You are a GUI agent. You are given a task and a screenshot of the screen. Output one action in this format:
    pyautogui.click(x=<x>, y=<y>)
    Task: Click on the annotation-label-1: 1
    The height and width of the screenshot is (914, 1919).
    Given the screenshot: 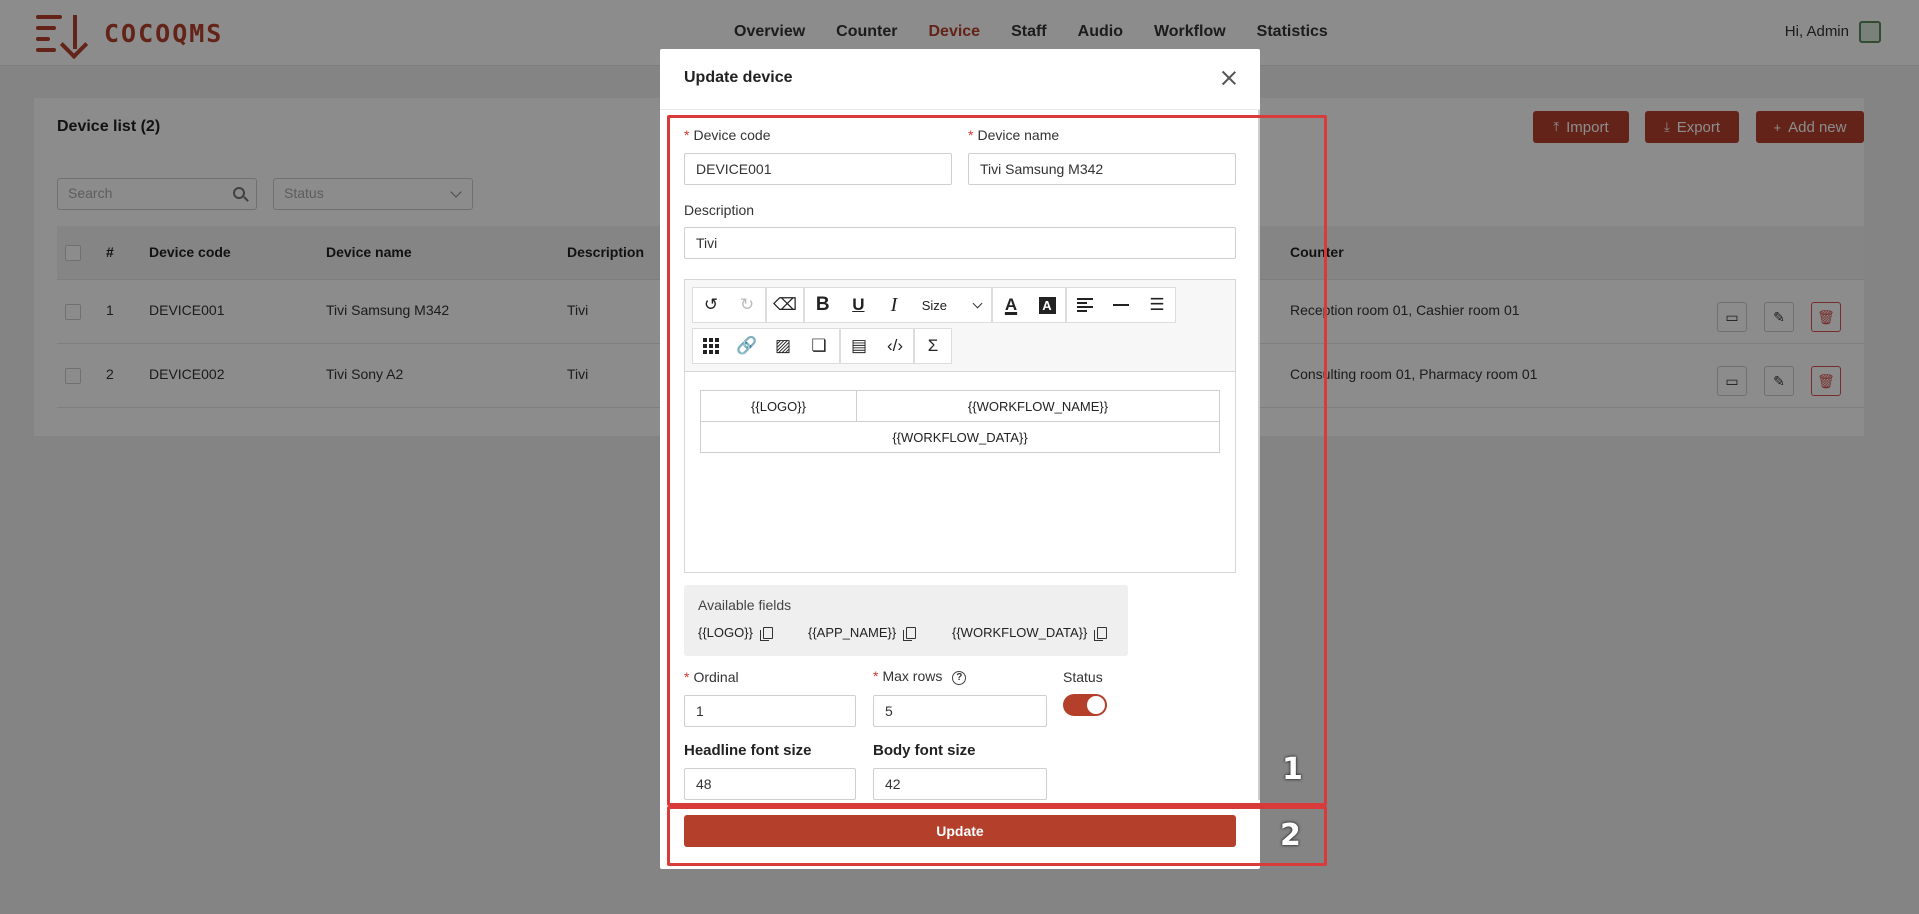 What is the action you would take?
    pyautogui.click(x=1292, y=769)
    